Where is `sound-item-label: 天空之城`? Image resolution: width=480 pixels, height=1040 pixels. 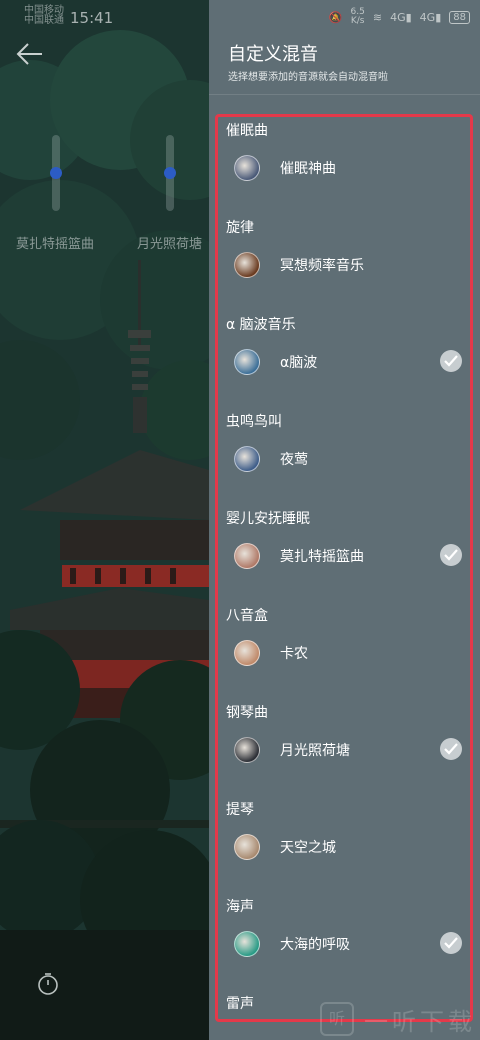 sound-item-label: 天空之城 is located at coordinates (308, 848).